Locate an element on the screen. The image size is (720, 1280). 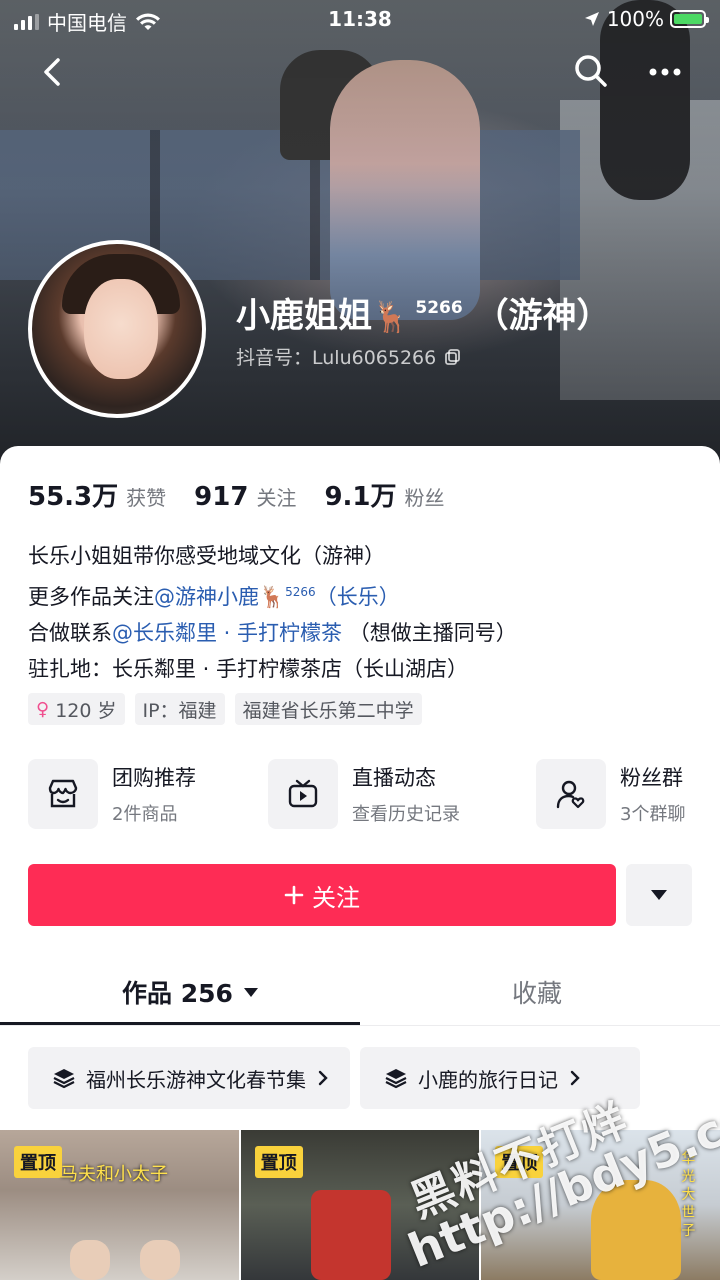
plus-icon is located at coordinates (294, 895).